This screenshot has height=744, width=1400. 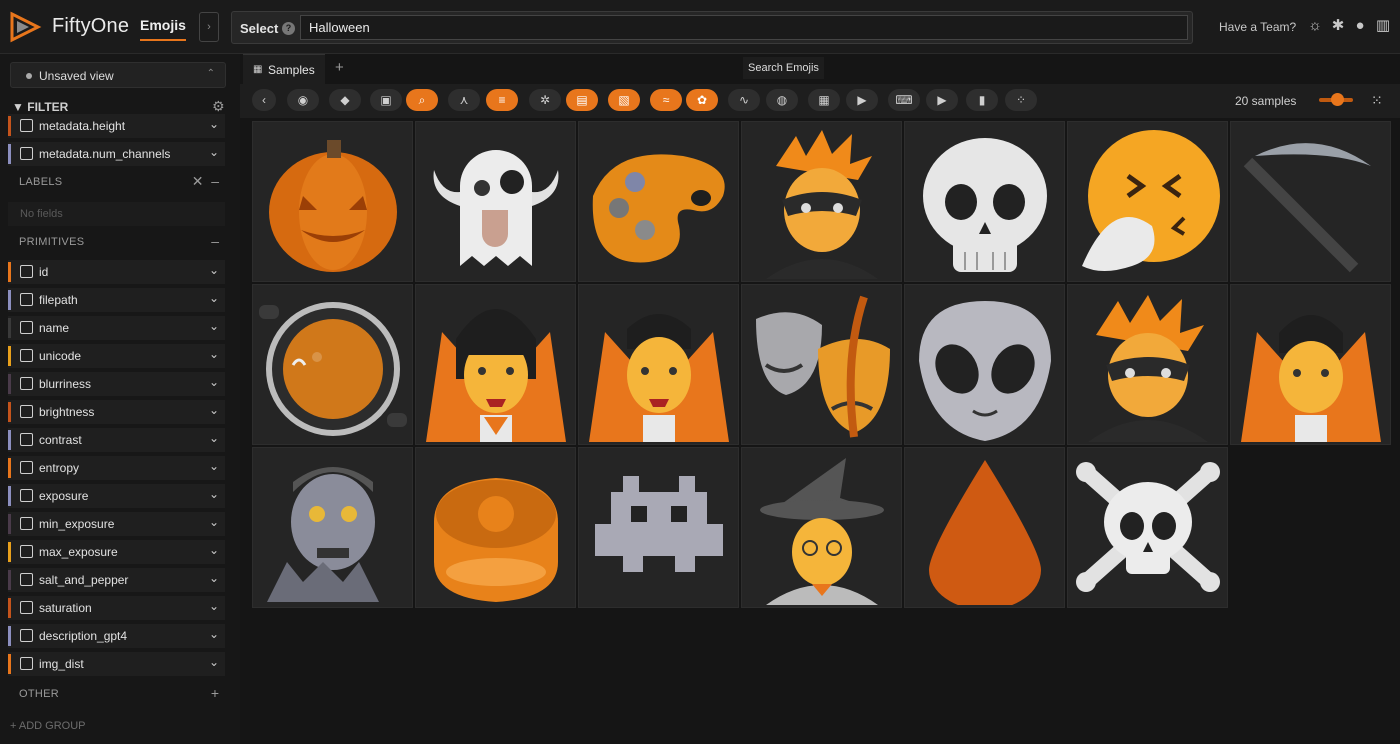 What do you see at coordinates (215, 241) in the screenshot?
I see `collapse-icon: –` at bounding box center [215, 241].